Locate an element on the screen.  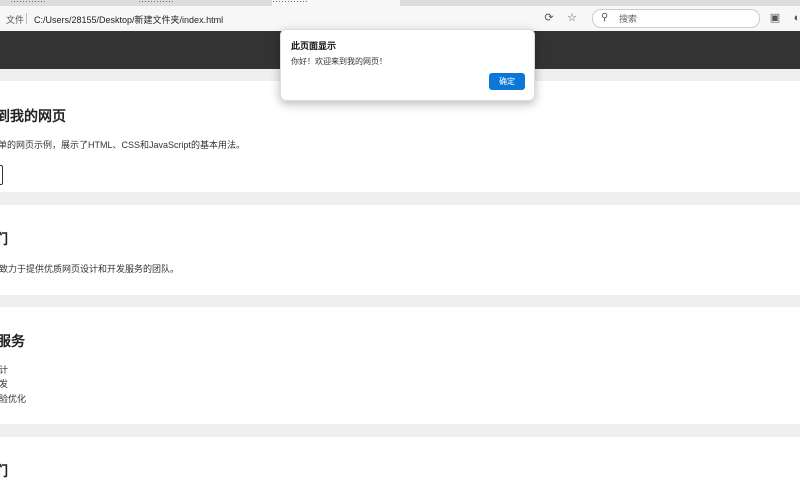
collections-icon: ▣ is located at coordinates (775, 18).